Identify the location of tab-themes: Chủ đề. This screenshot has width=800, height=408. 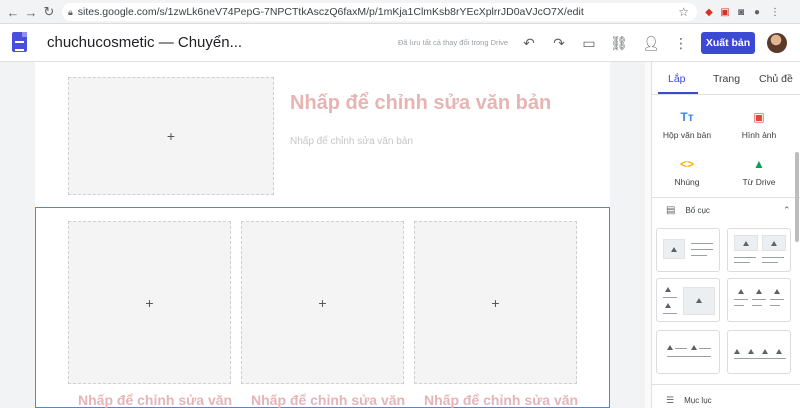
(776, 79).